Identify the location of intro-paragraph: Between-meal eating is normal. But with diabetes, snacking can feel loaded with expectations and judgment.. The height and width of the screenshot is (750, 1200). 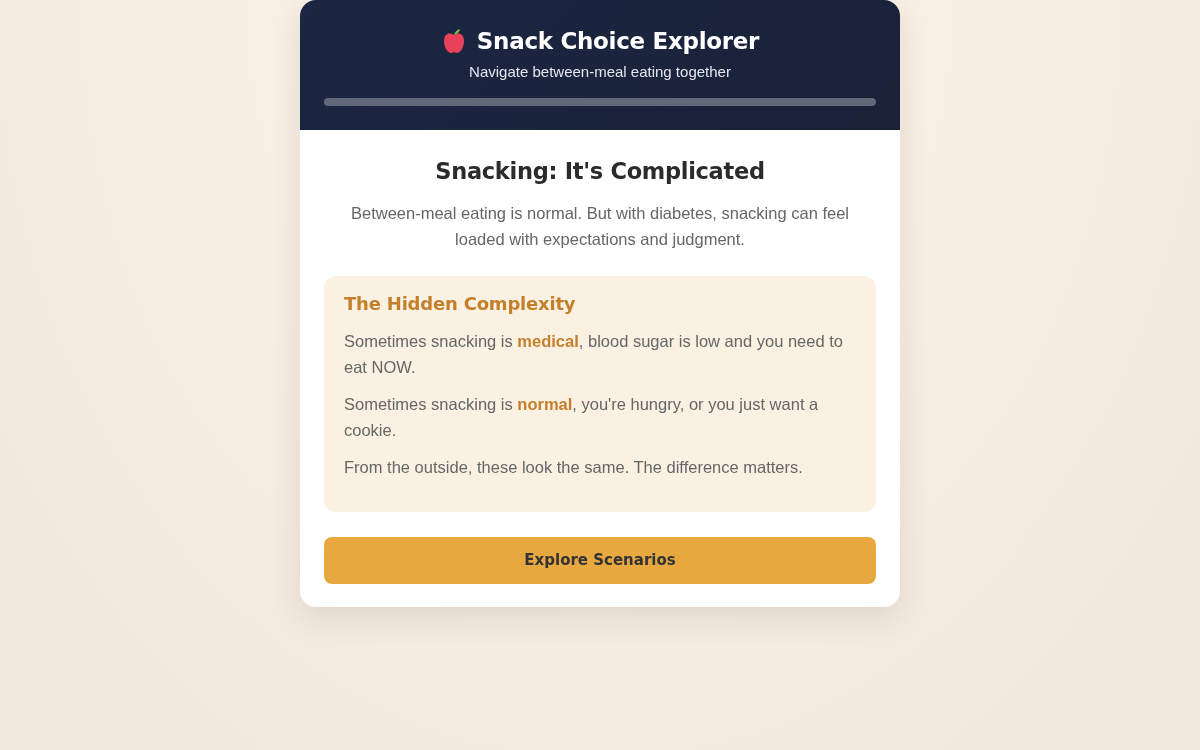
(600, 226).